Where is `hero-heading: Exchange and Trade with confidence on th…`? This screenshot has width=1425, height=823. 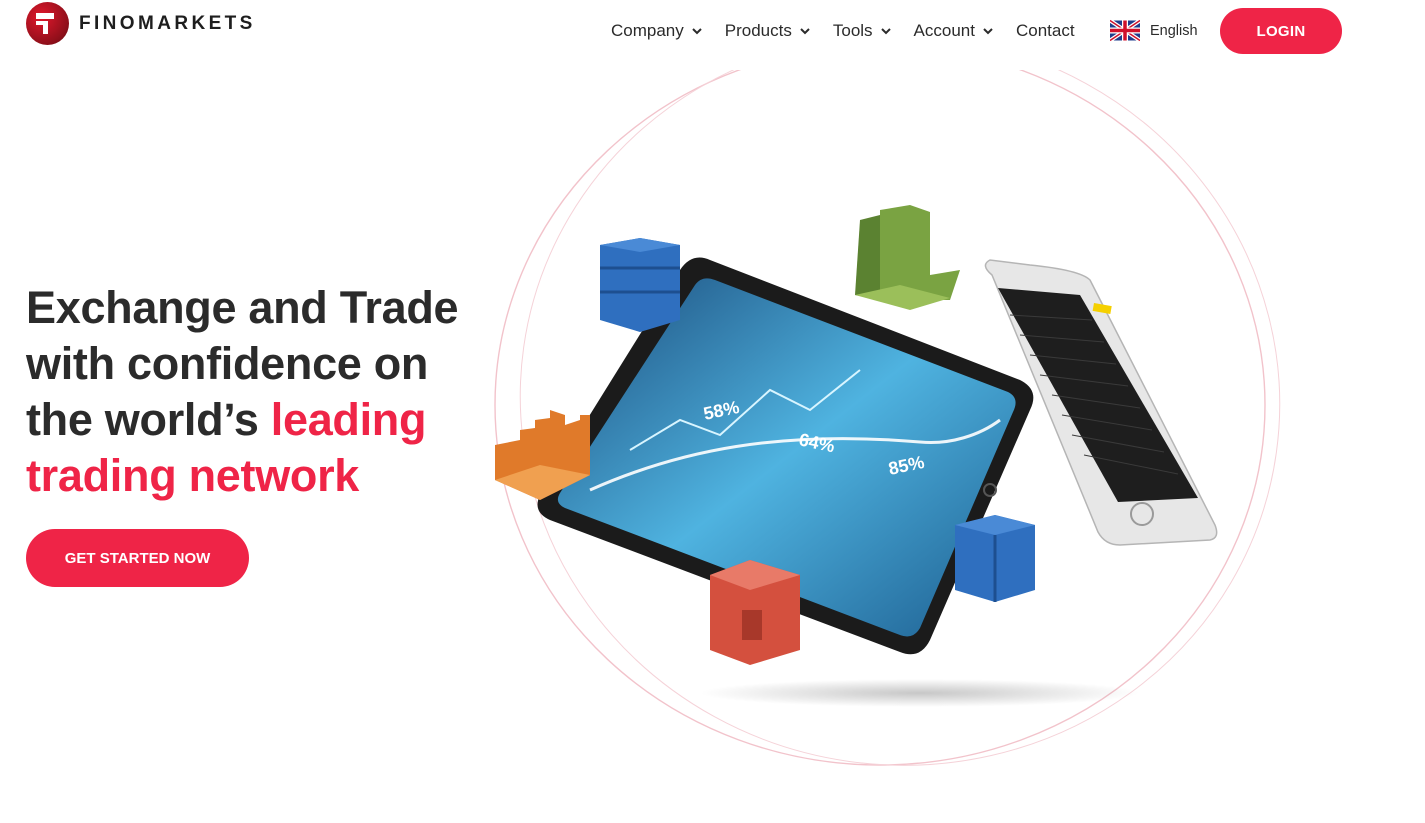 hero-heading: Exchange and Trade with confidence on th… is located at coordinates (261, 392).